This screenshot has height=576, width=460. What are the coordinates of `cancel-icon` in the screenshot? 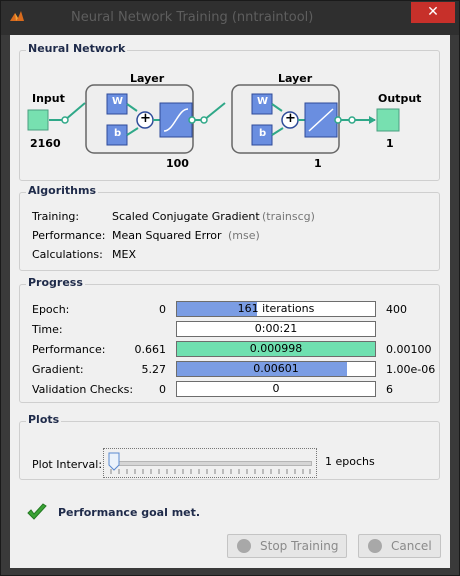 It's located at (375, 546).